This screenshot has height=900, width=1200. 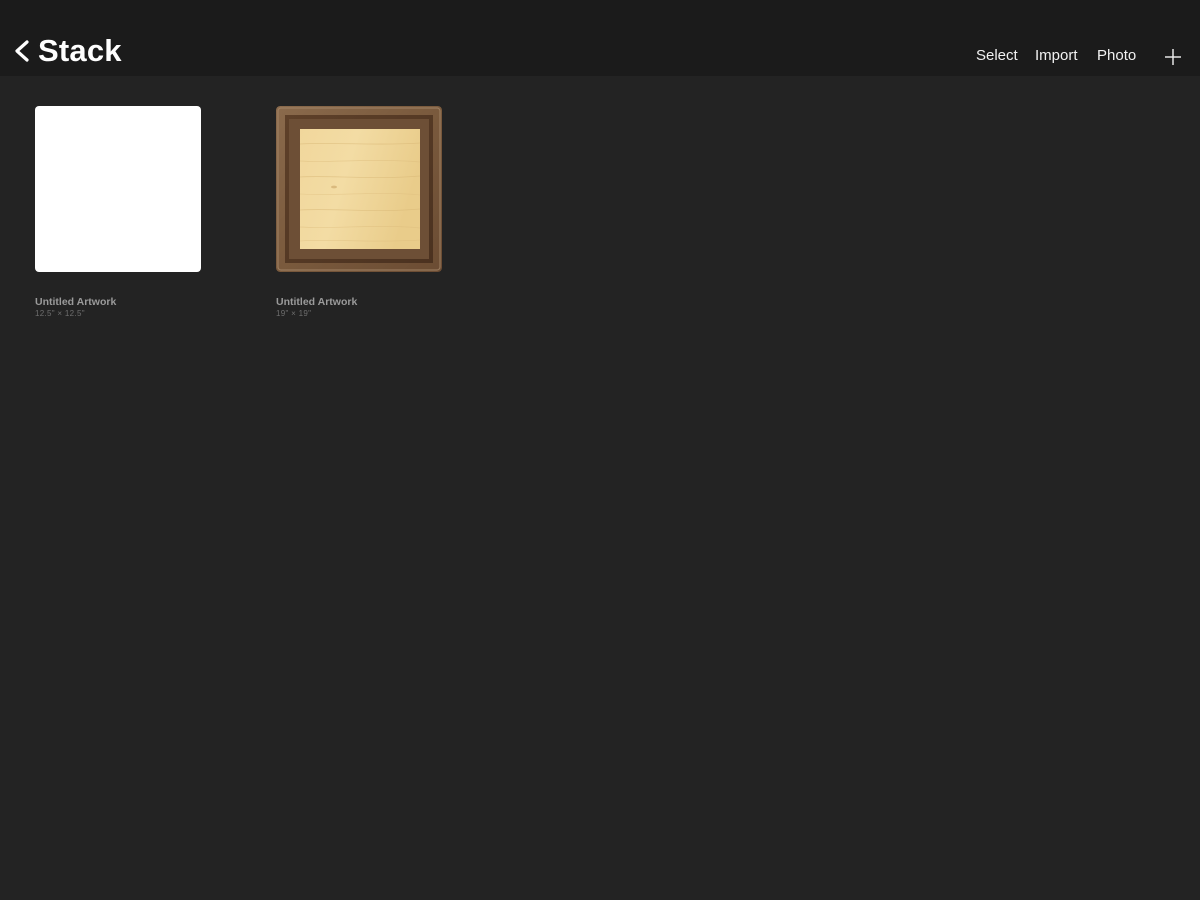 I want to click on page-title: Stack, so click(x=80, y=50).